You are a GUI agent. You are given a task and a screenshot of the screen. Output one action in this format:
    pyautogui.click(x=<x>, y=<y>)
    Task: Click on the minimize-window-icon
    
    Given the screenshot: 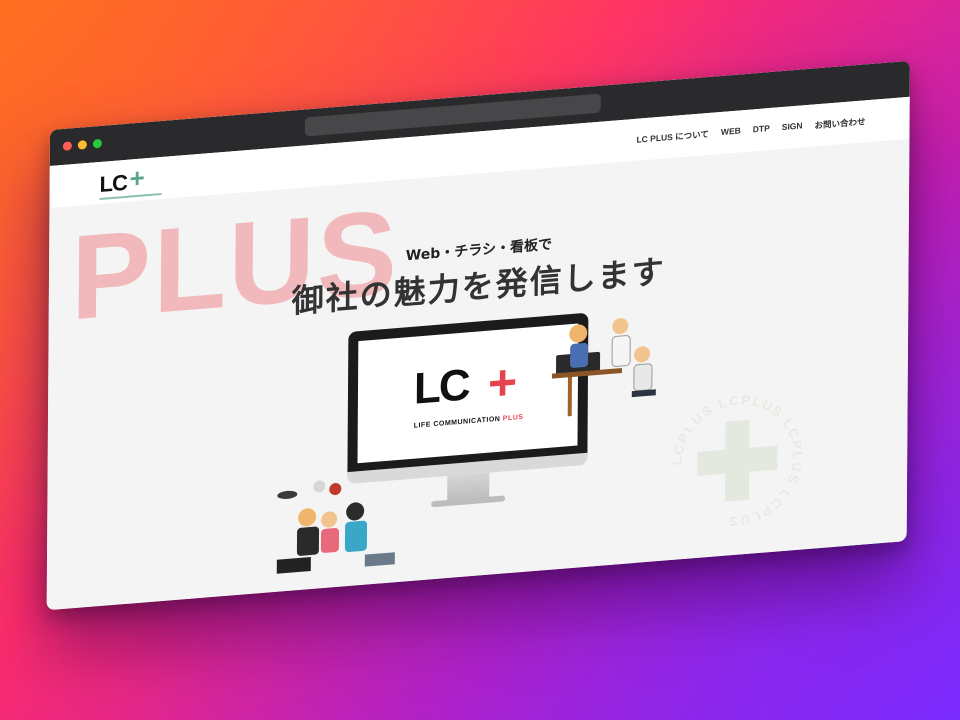 What is the action you would take?
    pyautogui.click(x=82, y=145)
    